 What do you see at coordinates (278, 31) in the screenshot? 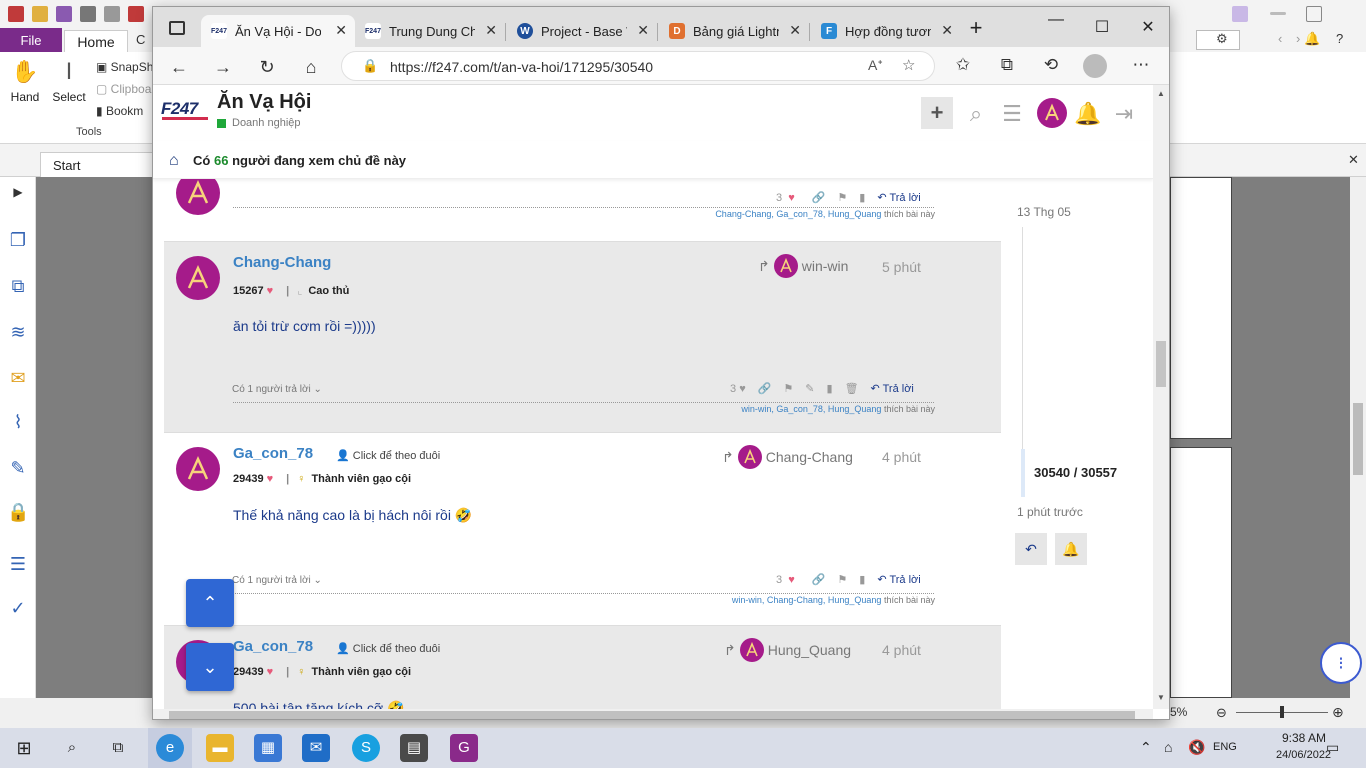
I see `browser-tab-active: F247 Ăn Vạ Hội - Doa ✕` at bounding box center [278, 31].